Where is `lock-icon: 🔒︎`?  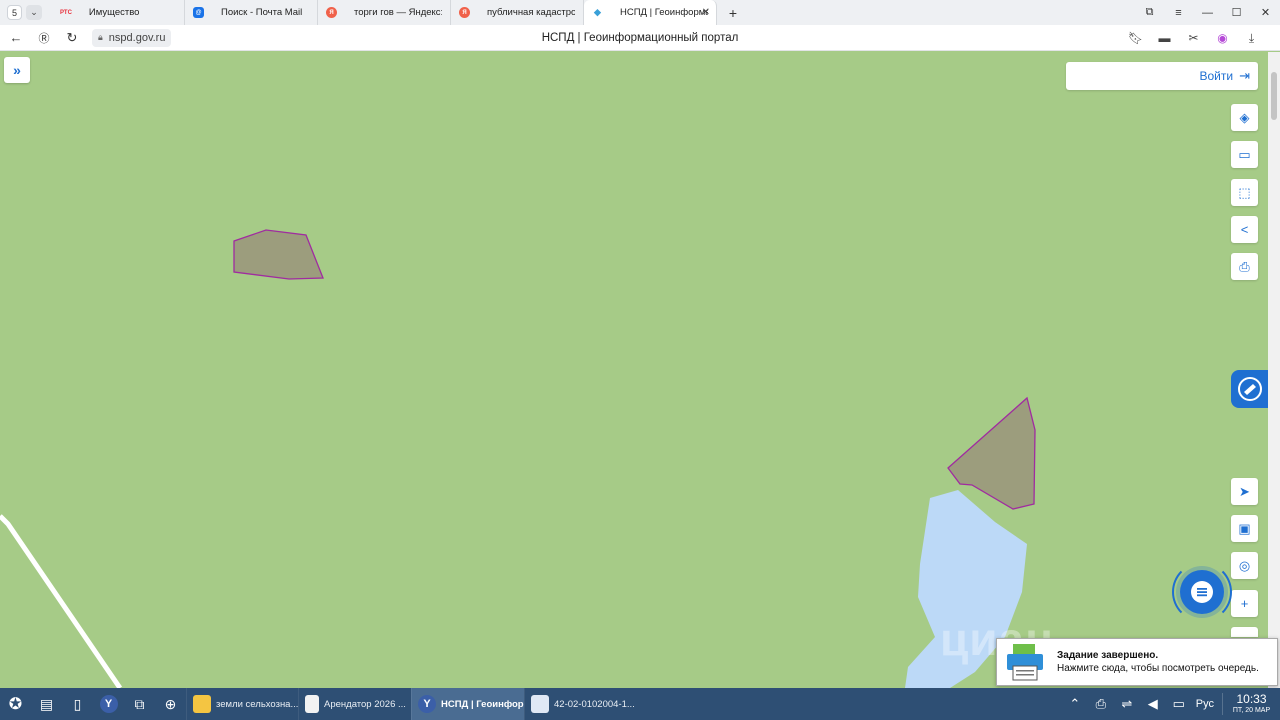
lock-icon: 🔒︎ is located at coordinates (100, 37).